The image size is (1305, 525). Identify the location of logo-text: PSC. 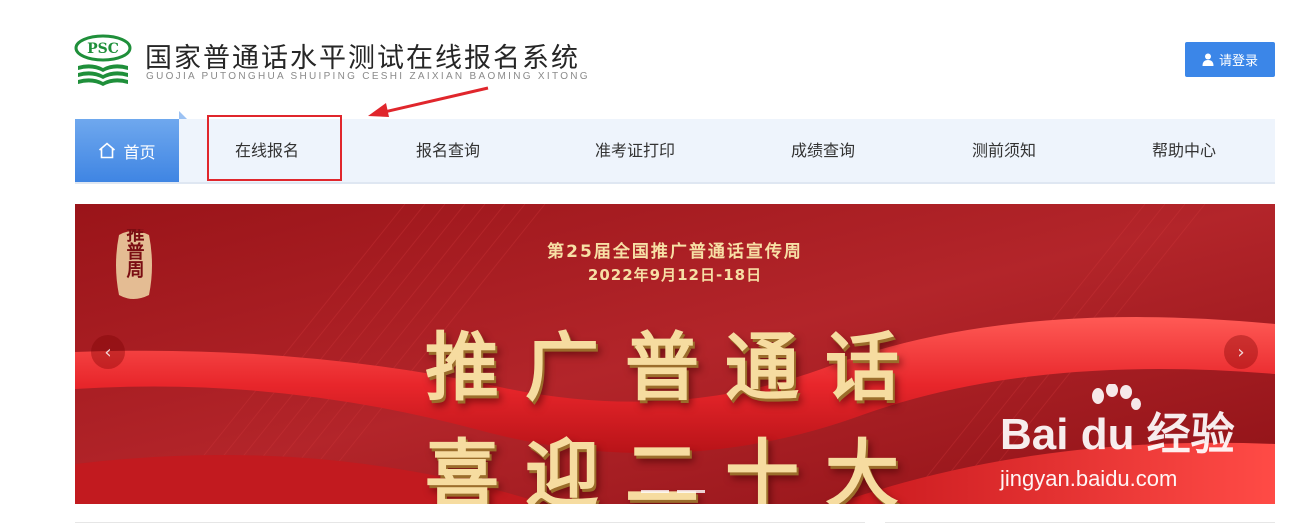
(103, 49).